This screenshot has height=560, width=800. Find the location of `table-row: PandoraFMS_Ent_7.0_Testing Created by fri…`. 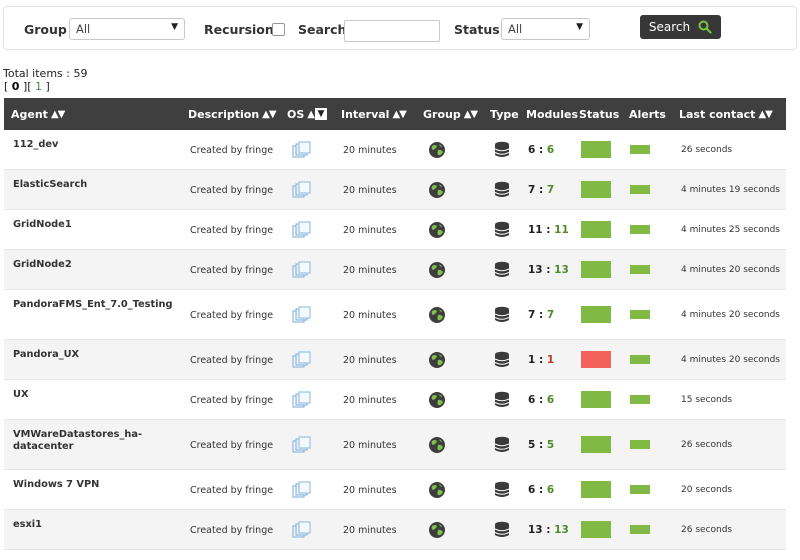

table-row: PandoraFMS_Ent_7.0_Testing Created by fri… is located at coordinates (395, 315).